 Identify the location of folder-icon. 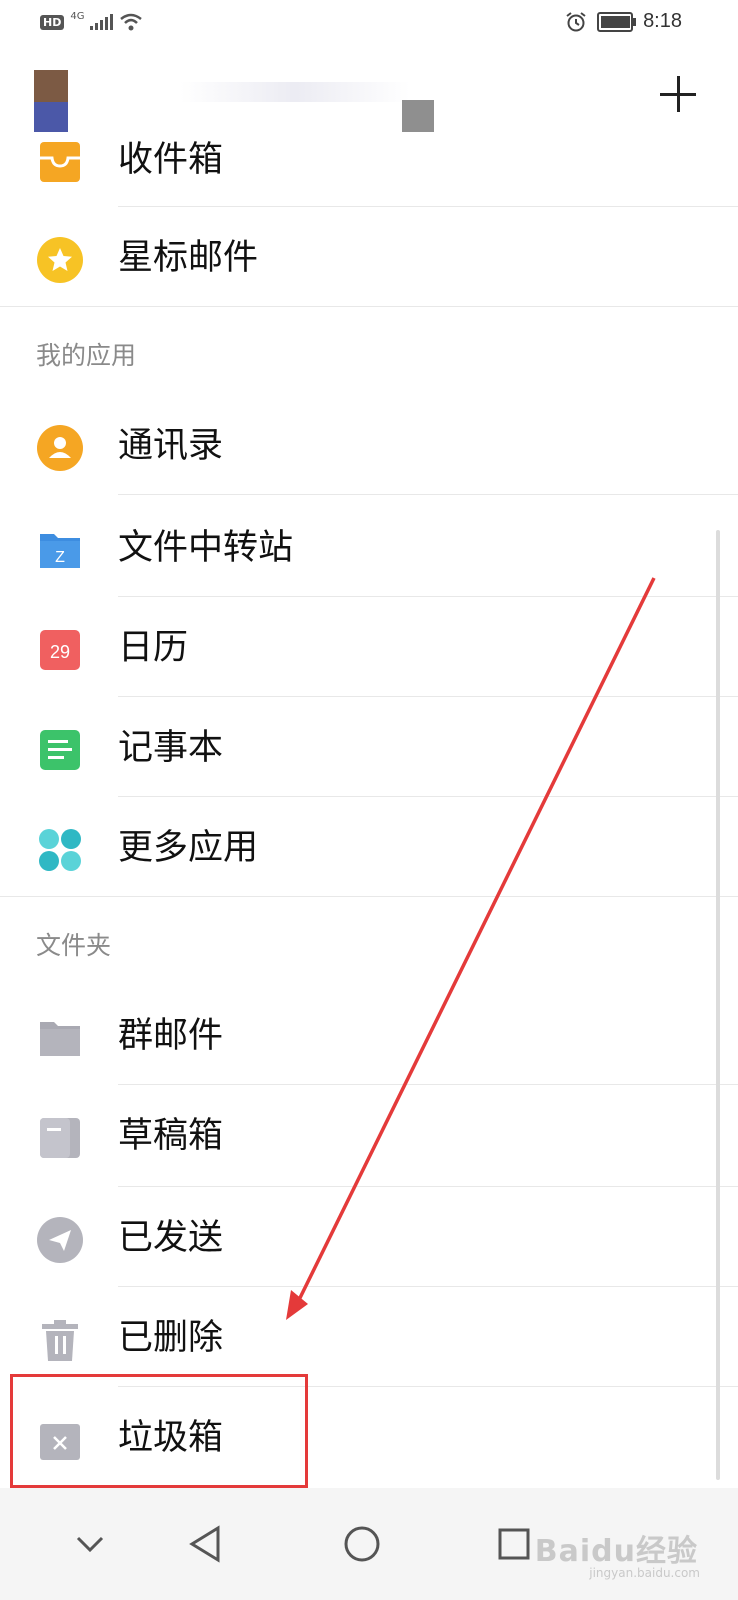
(60, 1038).